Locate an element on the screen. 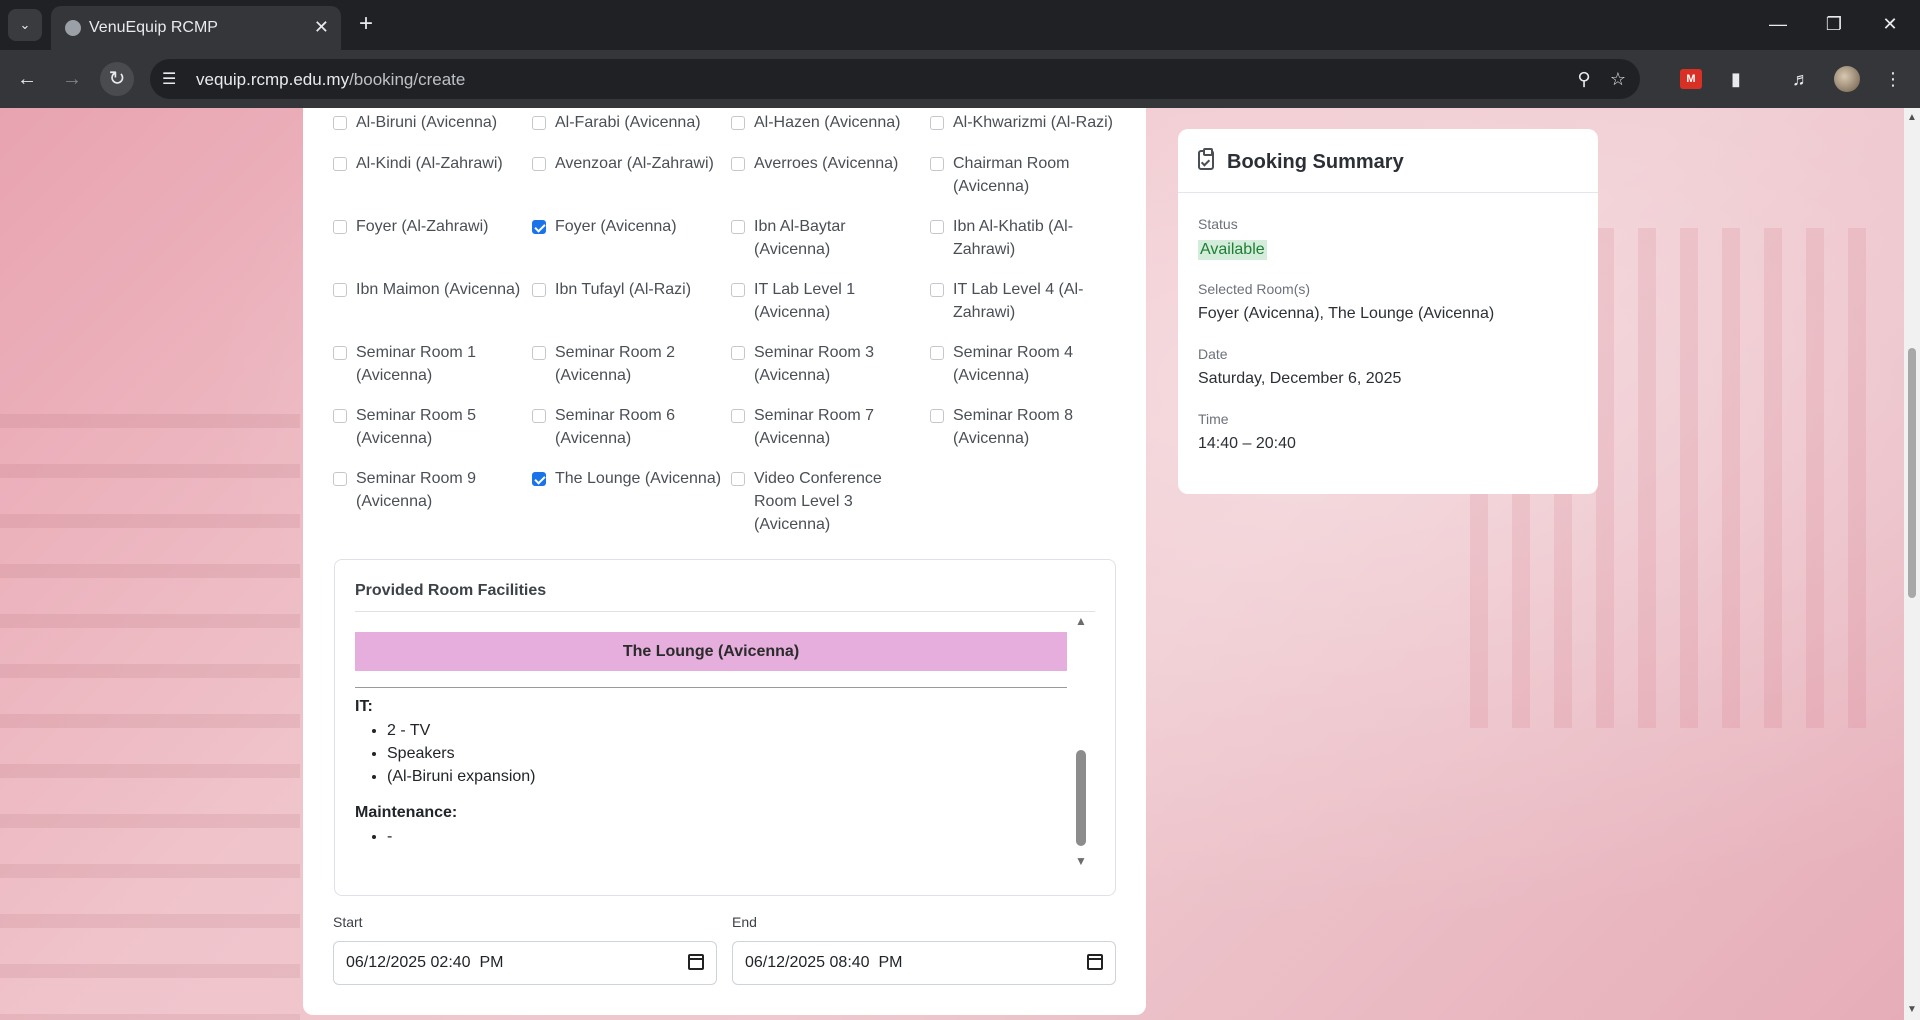 The image size is (1920, 1020). plus-icon: + is located at coordinates (366, 24).